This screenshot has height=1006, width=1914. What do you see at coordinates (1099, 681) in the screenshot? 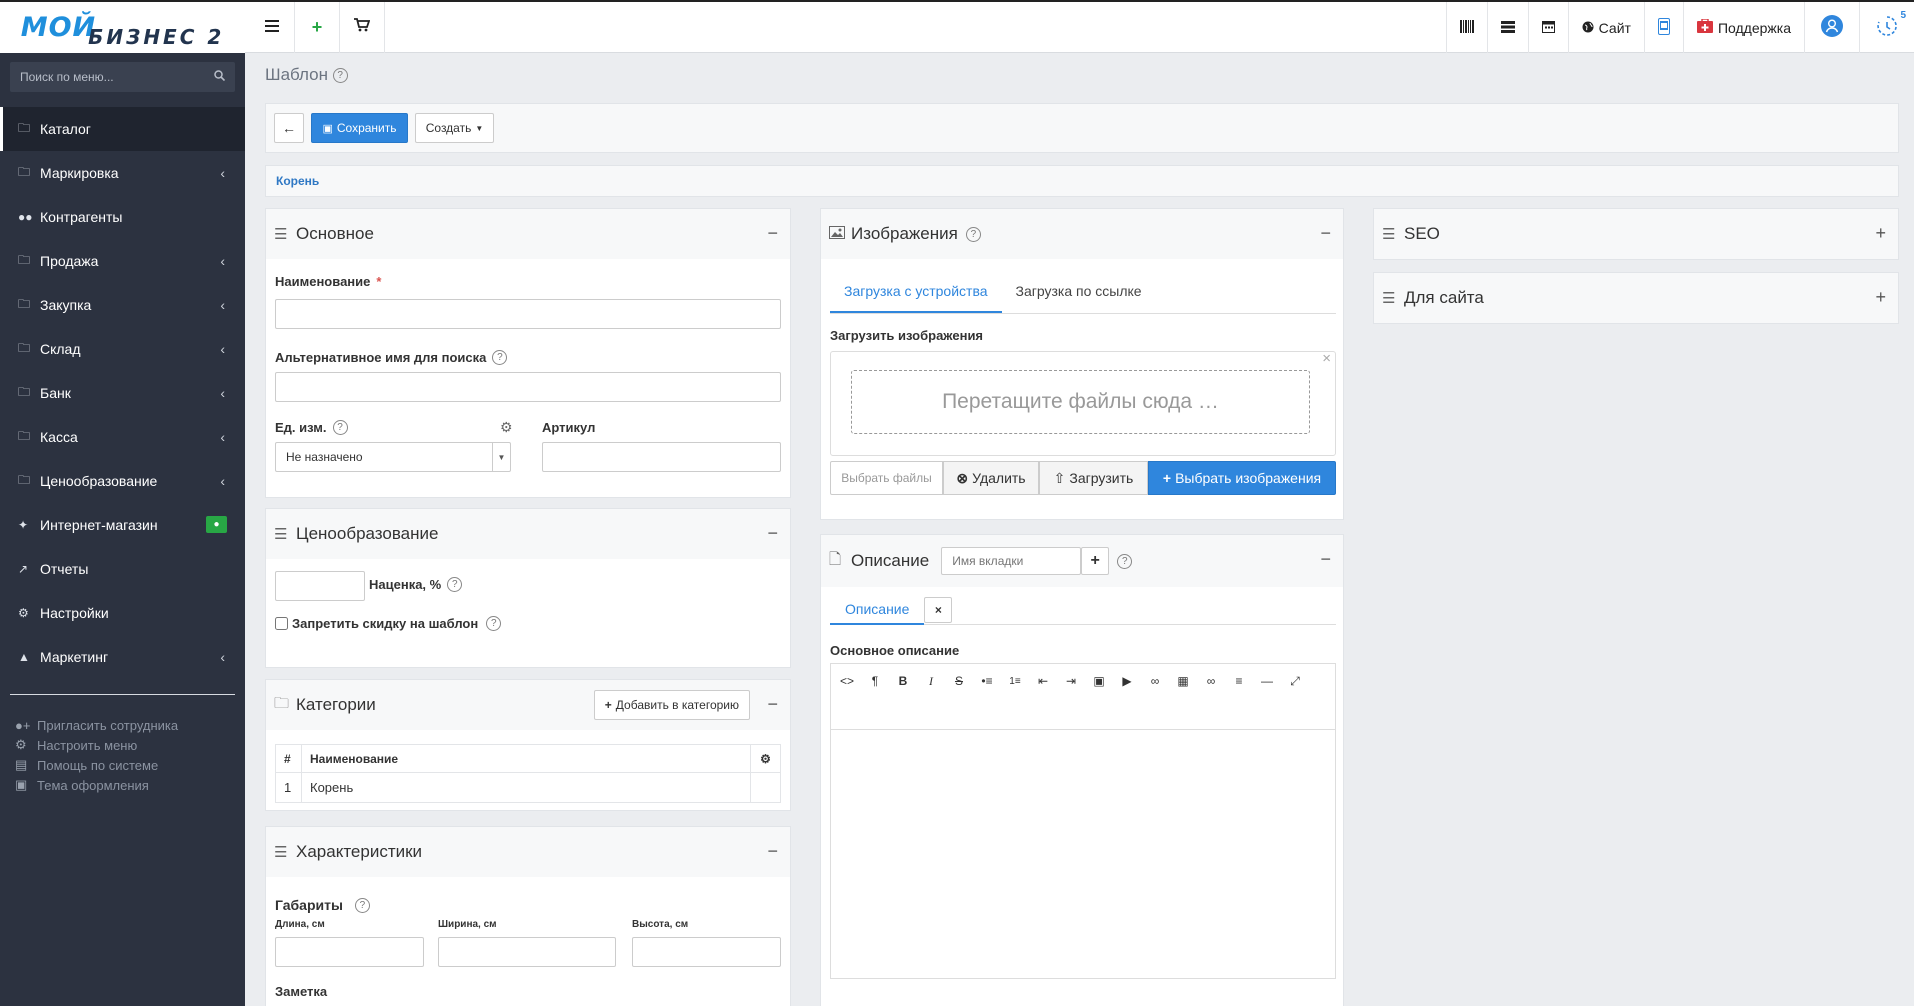
I see `insert-image-icon: ▣` at bounding box center [1099, 681].